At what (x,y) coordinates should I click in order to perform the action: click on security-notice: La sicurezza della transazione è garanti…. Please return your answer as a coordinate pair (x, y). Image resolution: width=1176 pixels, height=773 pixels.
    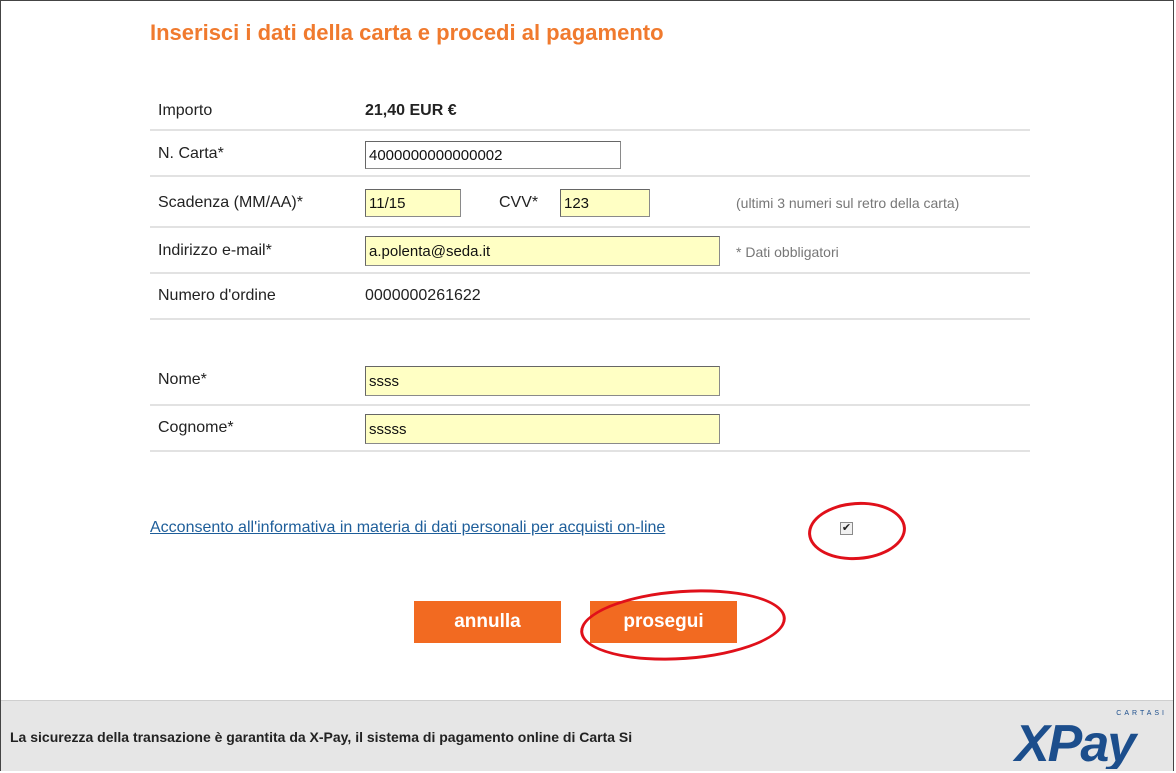
    Looking at the image, I should click on (321, 737).